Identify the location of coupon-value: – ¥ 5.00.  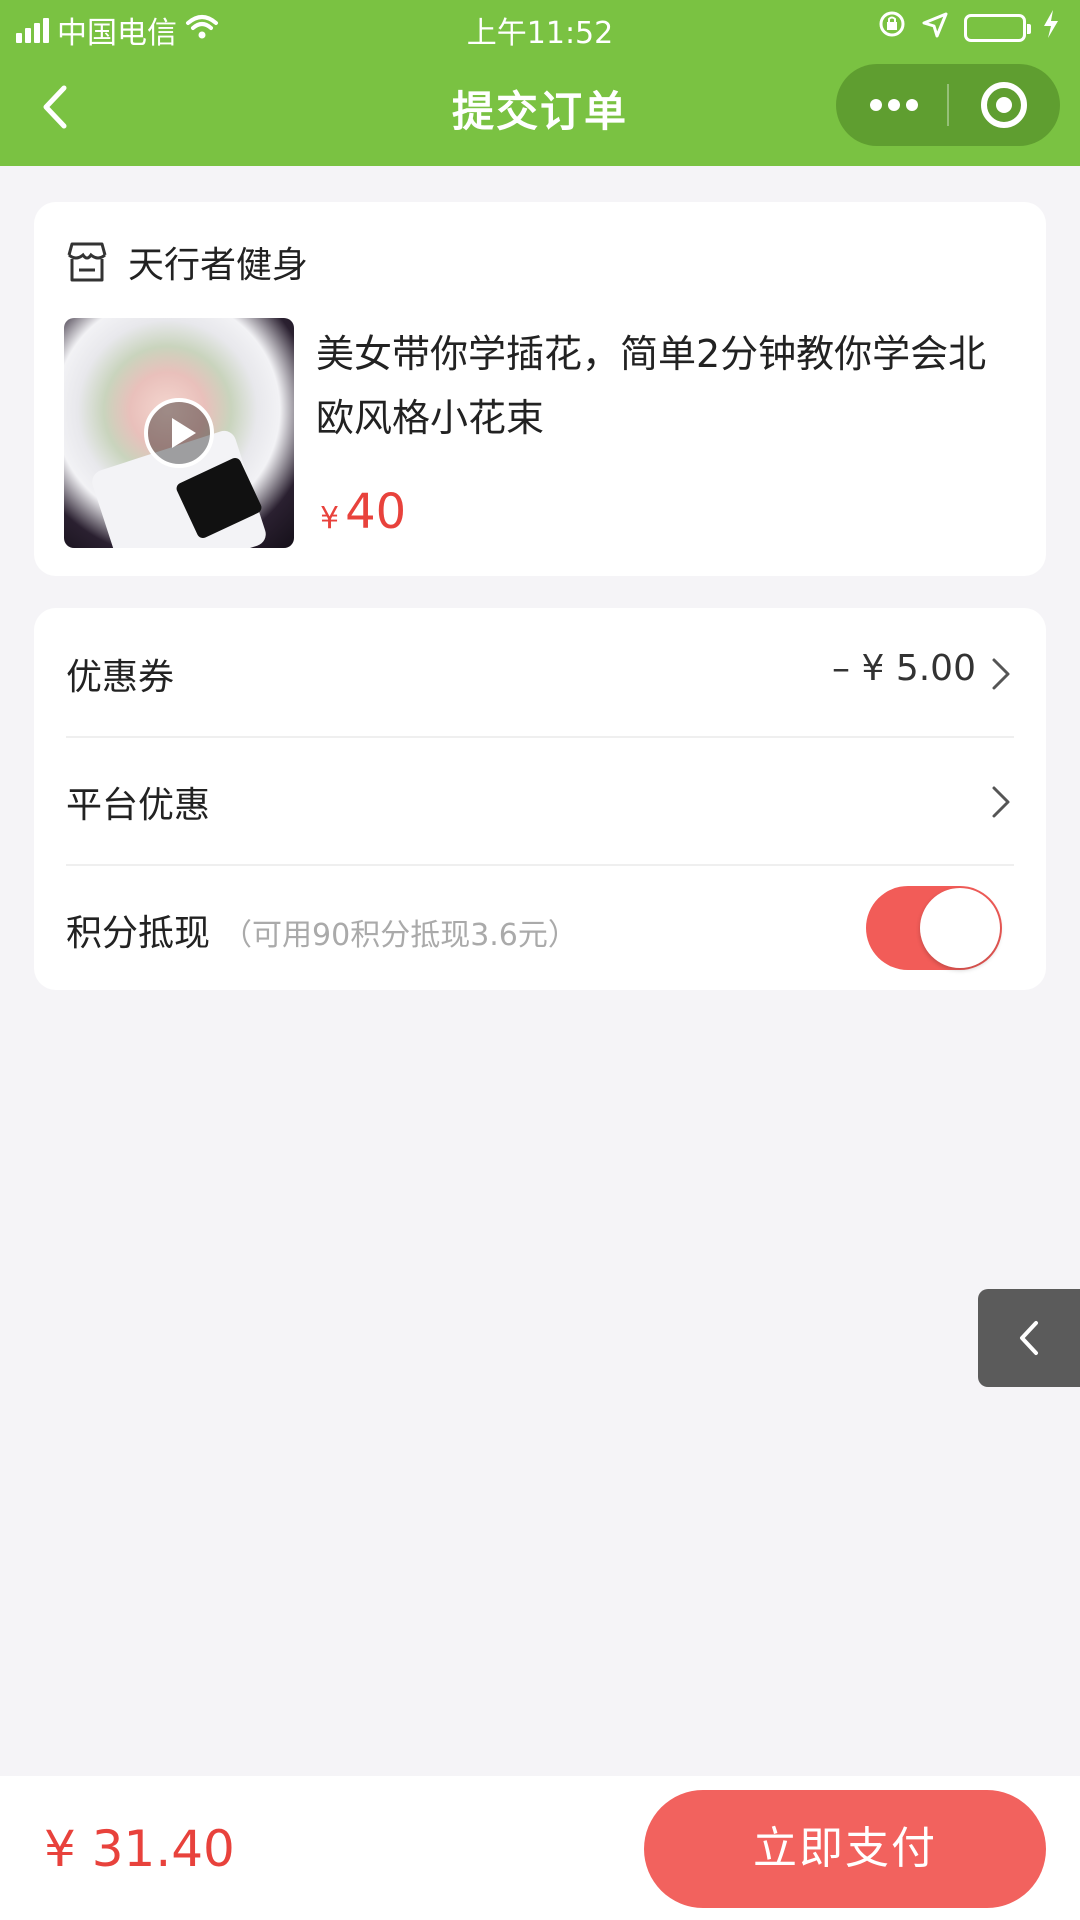
(904, 668).